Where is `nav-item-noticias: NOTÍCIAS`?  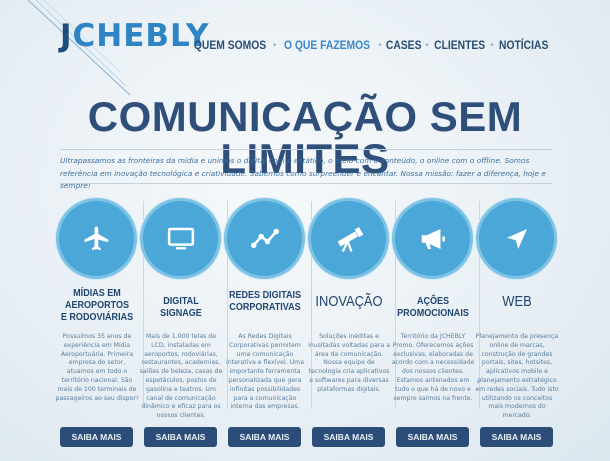 nav-item-noticias: NOTÍCIAS is located at coordinates (523, 45).